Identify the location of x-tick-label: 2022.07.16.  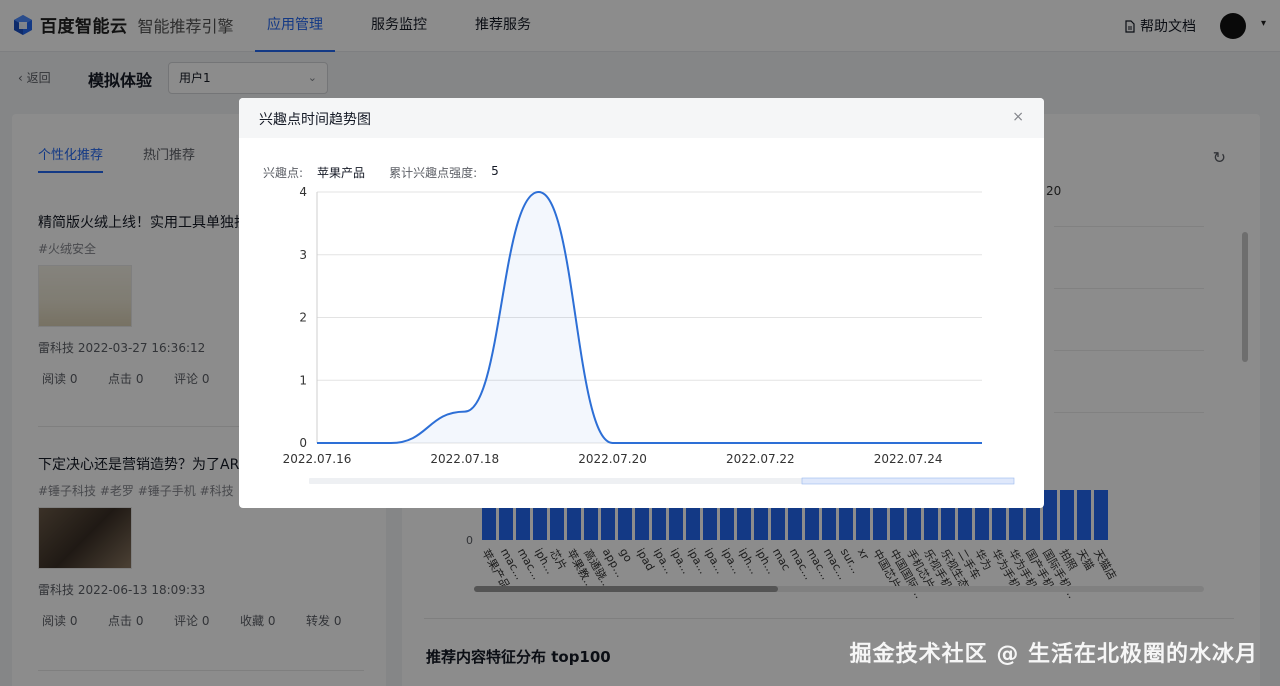
(317, 459).